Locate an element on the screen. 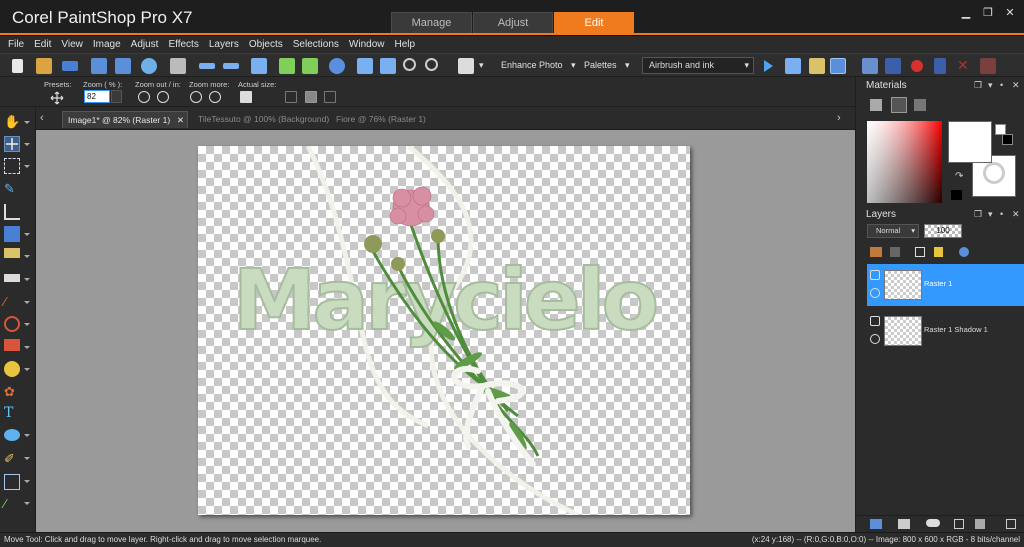 The height and width of the screenshot is (547, 1024). dropper-icon: ✎ is located at coordinates (12, 189).